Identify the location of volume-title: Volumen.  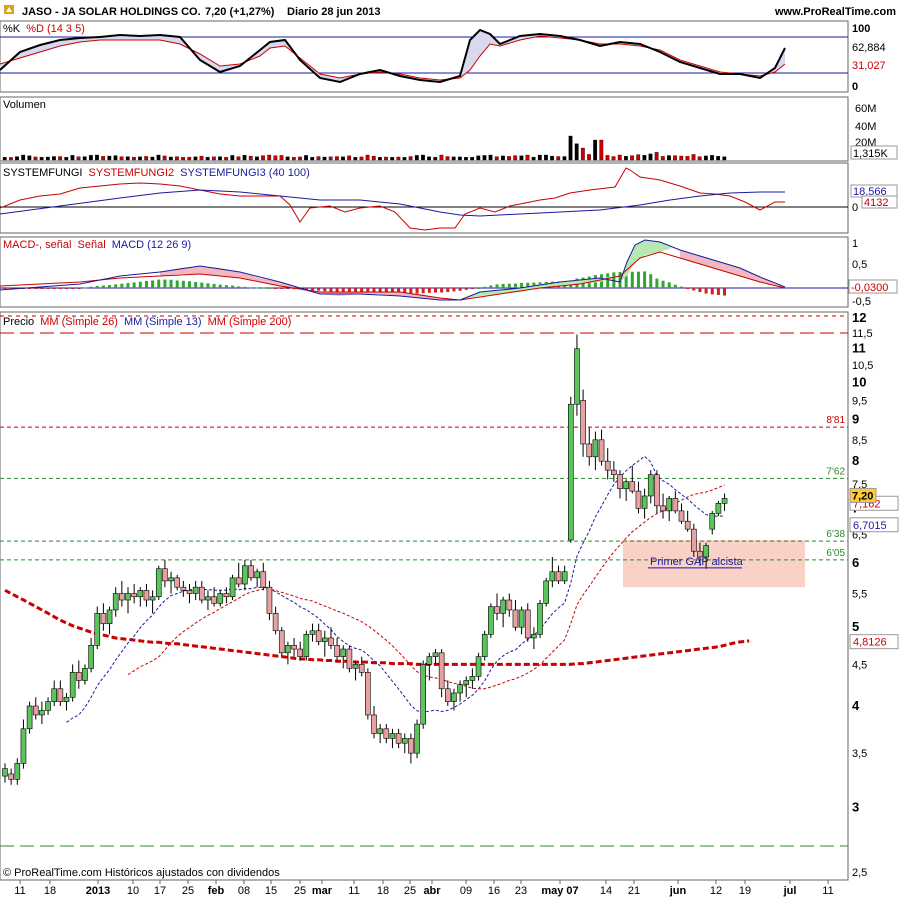
(24, 105).